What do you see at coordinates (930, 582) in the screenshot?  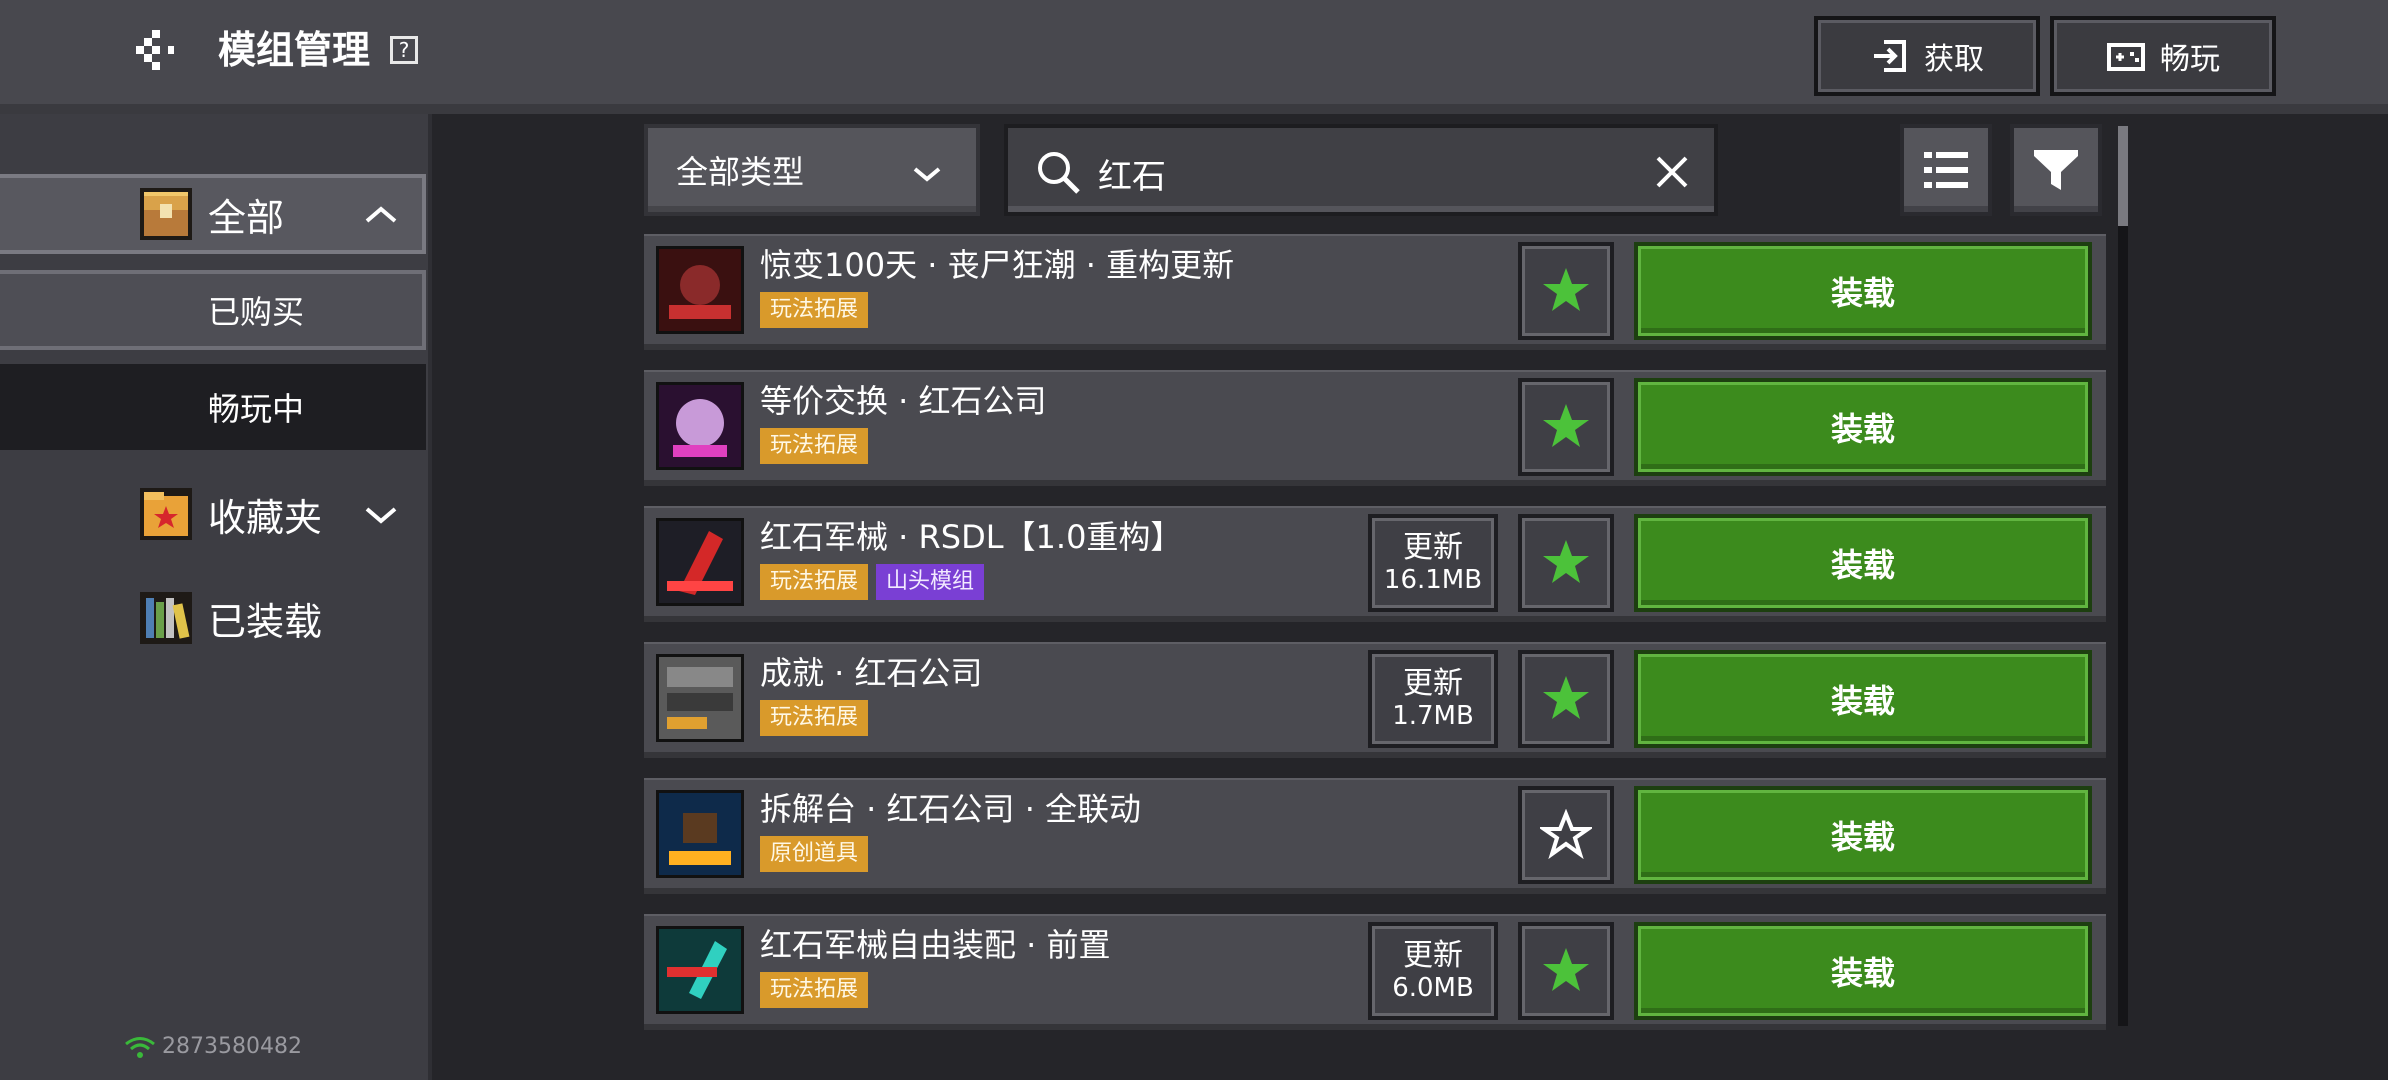 I see `mod-tag: 山头模组` at bounding box center [930, 582].